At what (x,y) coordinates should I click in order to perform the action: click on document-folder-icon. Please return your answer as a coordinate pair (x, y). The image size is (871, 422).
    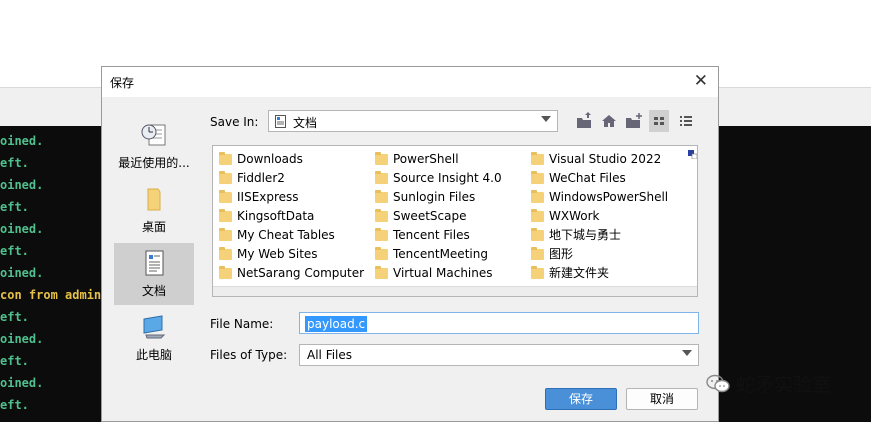
    Looking at the image, I should click on (280, 121).